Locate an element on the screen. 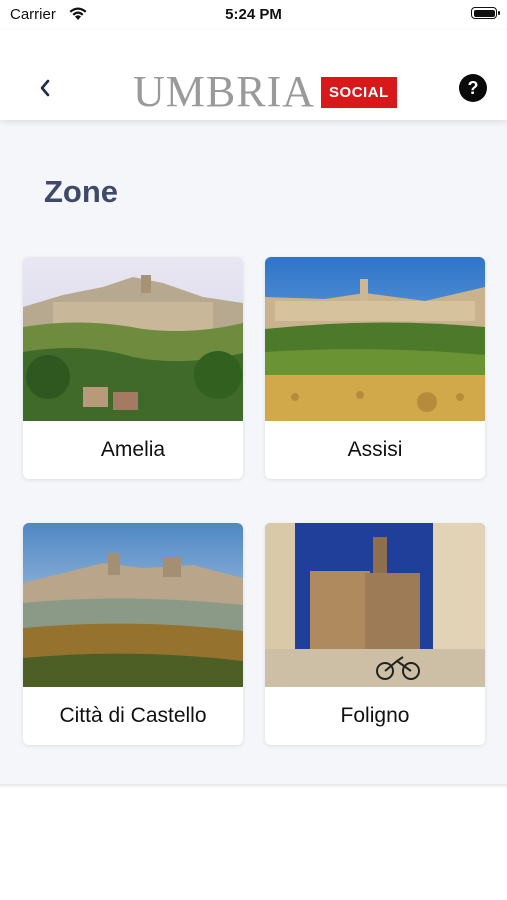 The image size is (507, 900). app-header: UMBRIA SOCIAL is located at coordinates (253, 75).